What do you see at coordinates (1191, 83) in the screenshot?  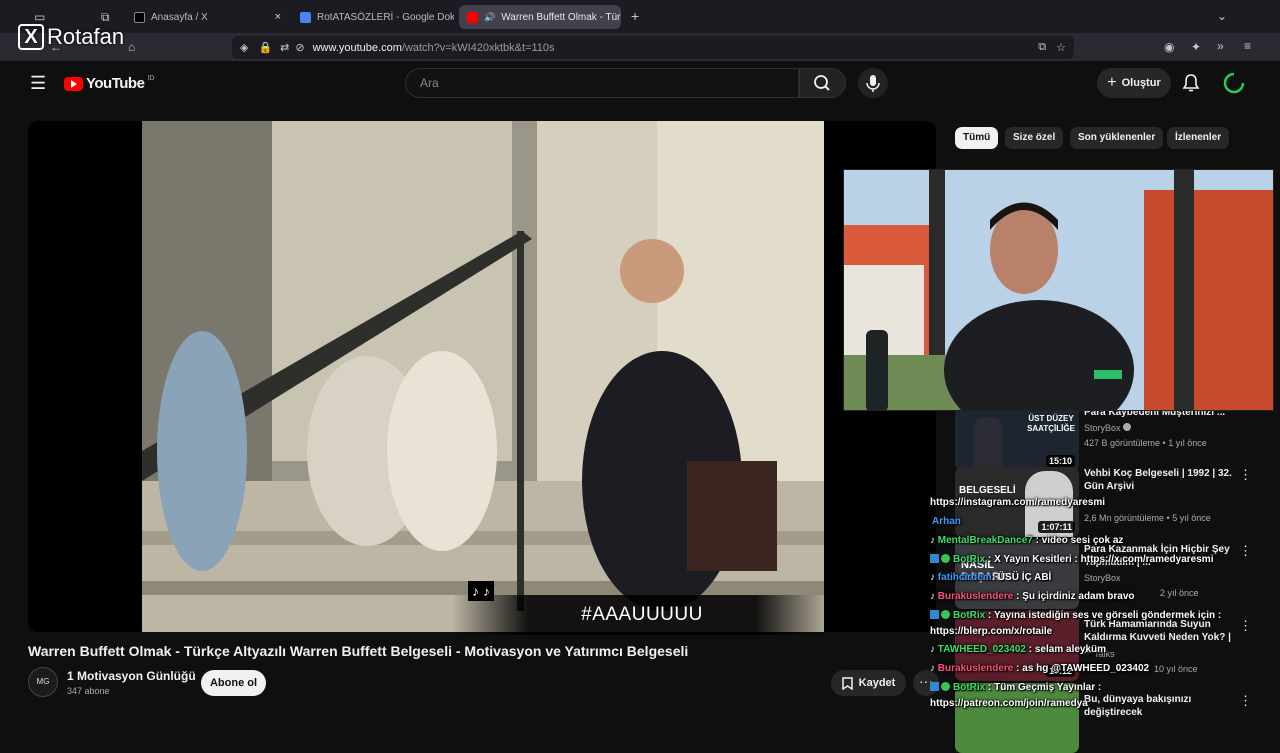 I see `notifications-bell-icon` at bounding box center [1191, 83].